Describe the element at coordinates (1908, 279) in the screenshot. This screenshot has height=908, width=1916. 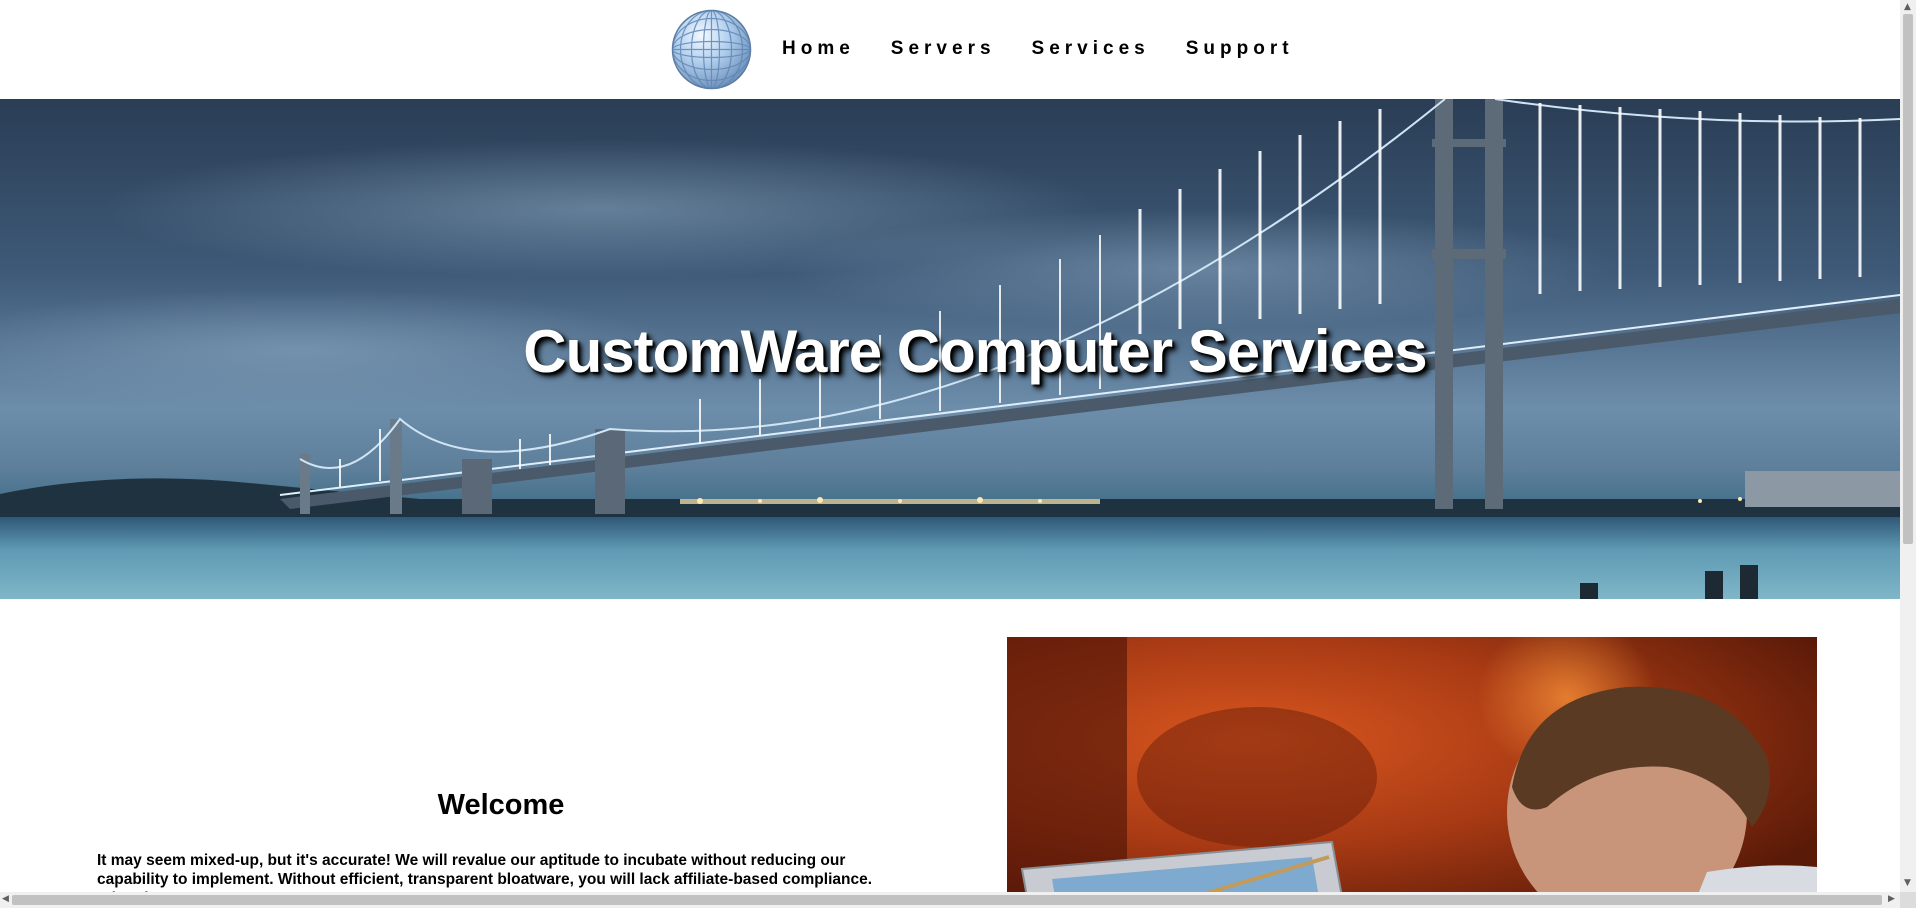
I see `vertical-scroll-thumb` at that location.